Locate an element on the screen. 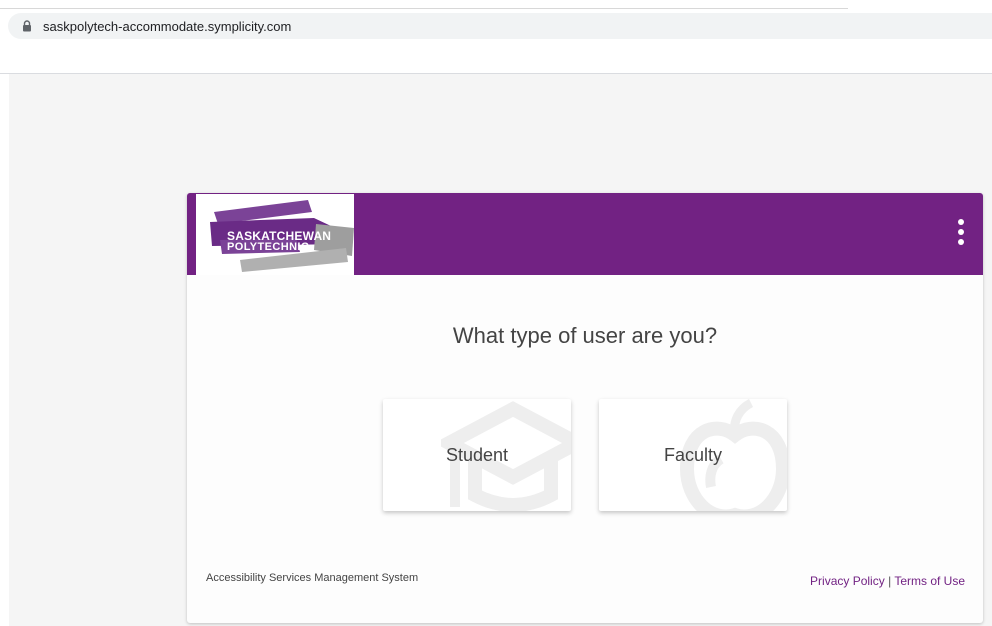 The width and height of the screenshot is (992, 626). student-label: Student is located at coordinates (477, 454).